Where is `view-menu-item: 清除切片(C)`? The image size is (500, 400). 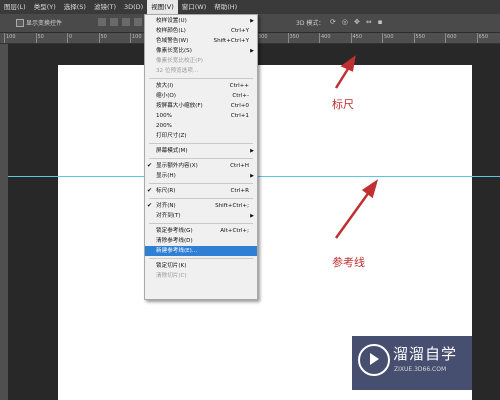
view-menu-item: 清除切片(C) is located at coordinates (201, 276).